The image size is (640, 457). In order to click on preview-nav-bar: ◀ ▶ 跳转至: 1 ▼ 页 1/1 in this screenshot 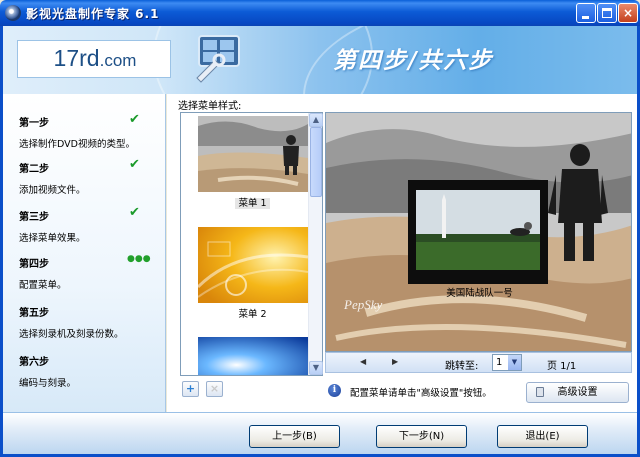, I will do `click(478, 362)`.